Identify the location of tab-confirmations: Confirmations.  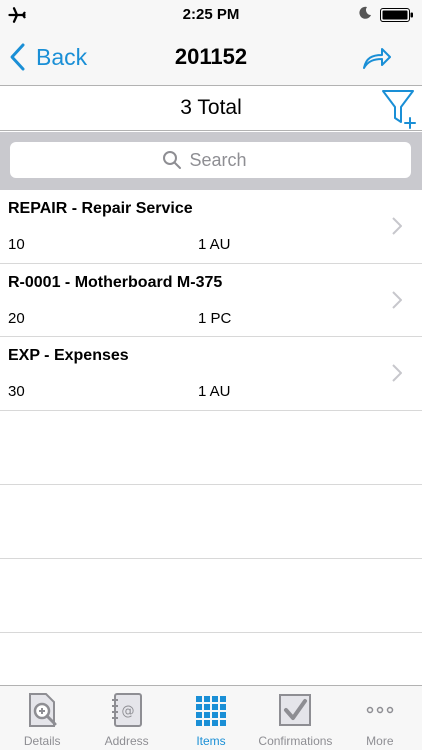
(295, 718).